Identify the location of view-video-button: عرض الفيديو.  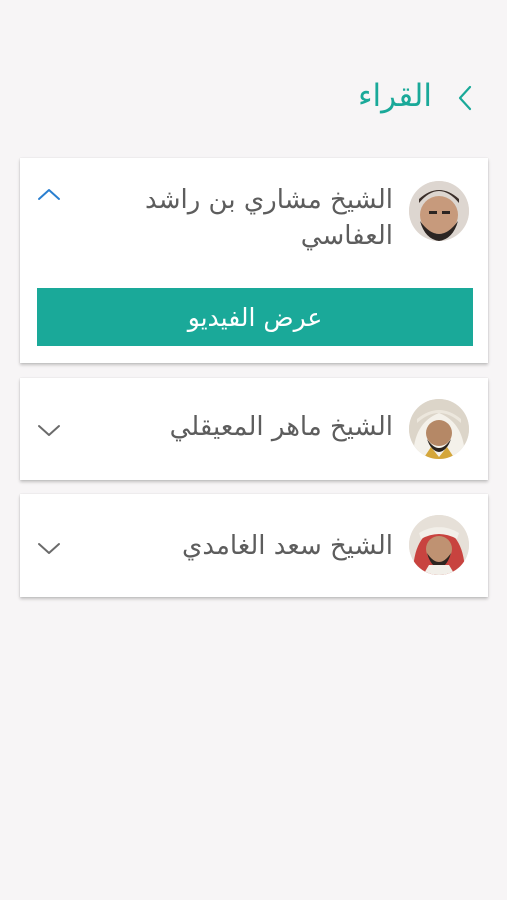
(255, 317).